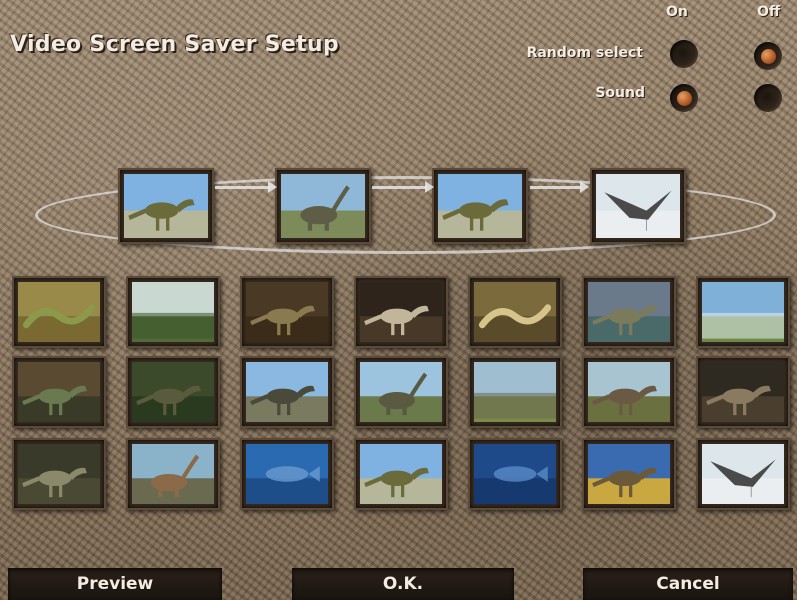 The image size is (797, 600). What do you see at coordinates (677, 12) in the screenshot?
I see `on-column-label: On` at bounding box center [677, 12].